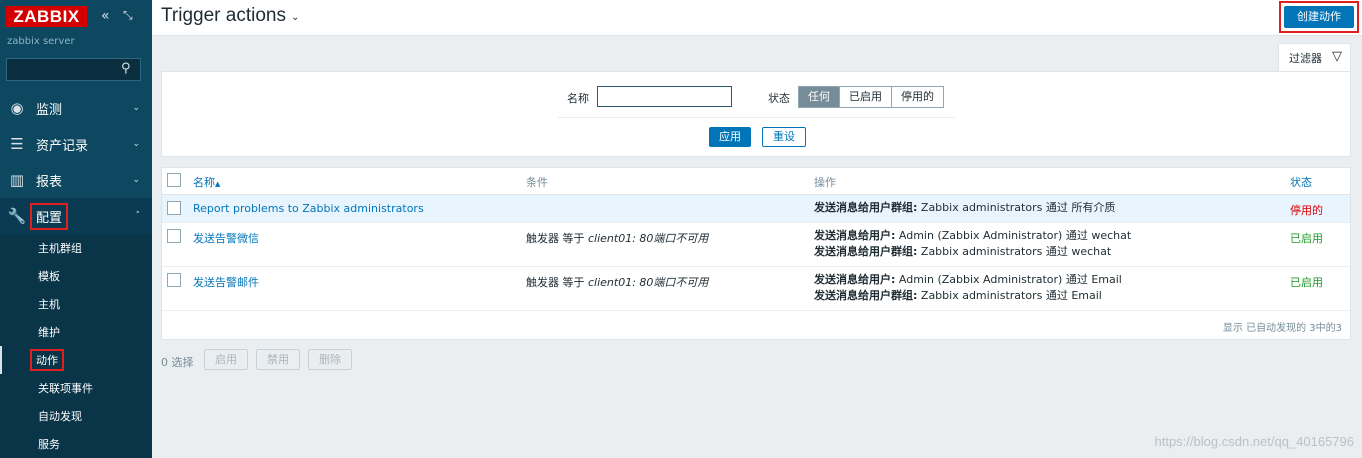  I want to click on eye-icon: ◉, so click(17, 108).